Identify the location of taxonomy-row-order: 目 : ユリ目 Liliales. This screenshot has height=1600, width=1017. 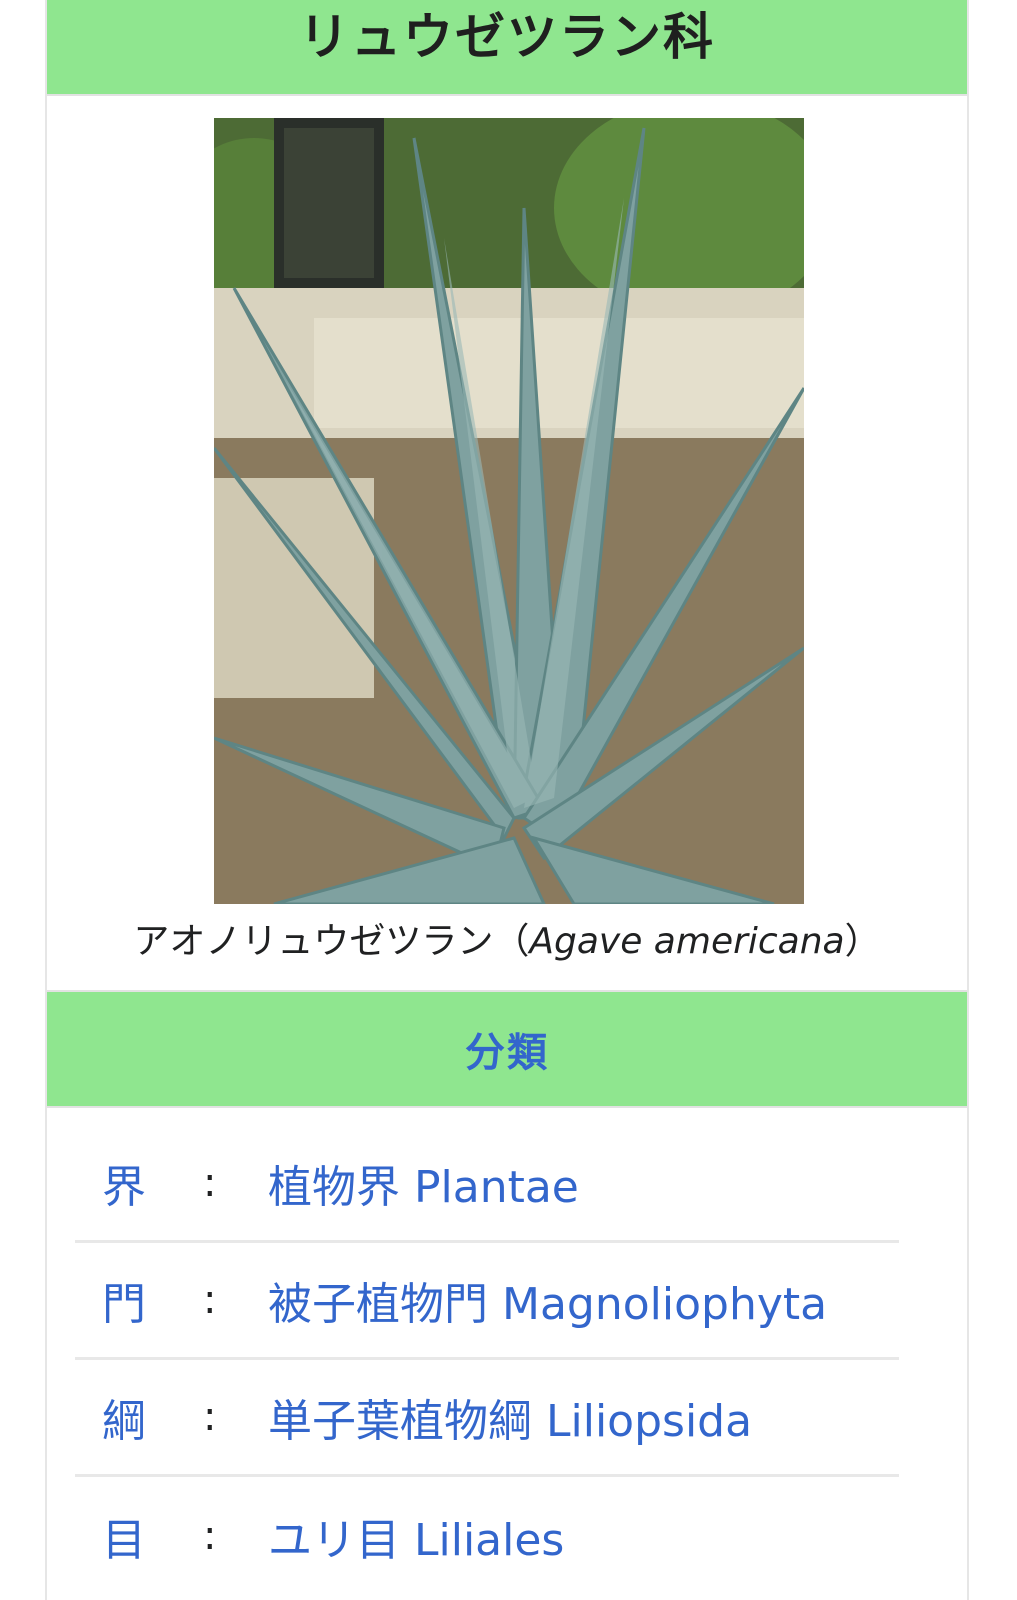
(487, 1535).